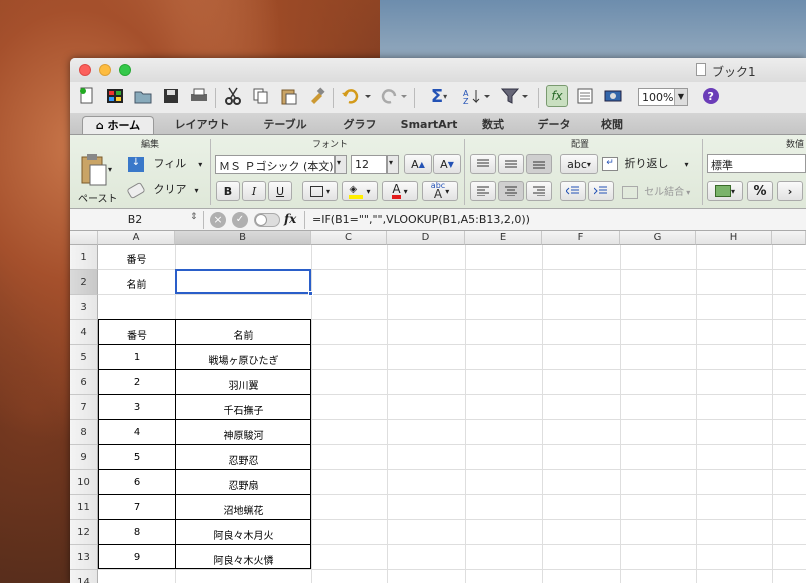 The image size is (806, 583). What do you see at coordinates (137, 357) in the screenshot?
I see `table-cell-number: 1` at bounding box center [137, 357].